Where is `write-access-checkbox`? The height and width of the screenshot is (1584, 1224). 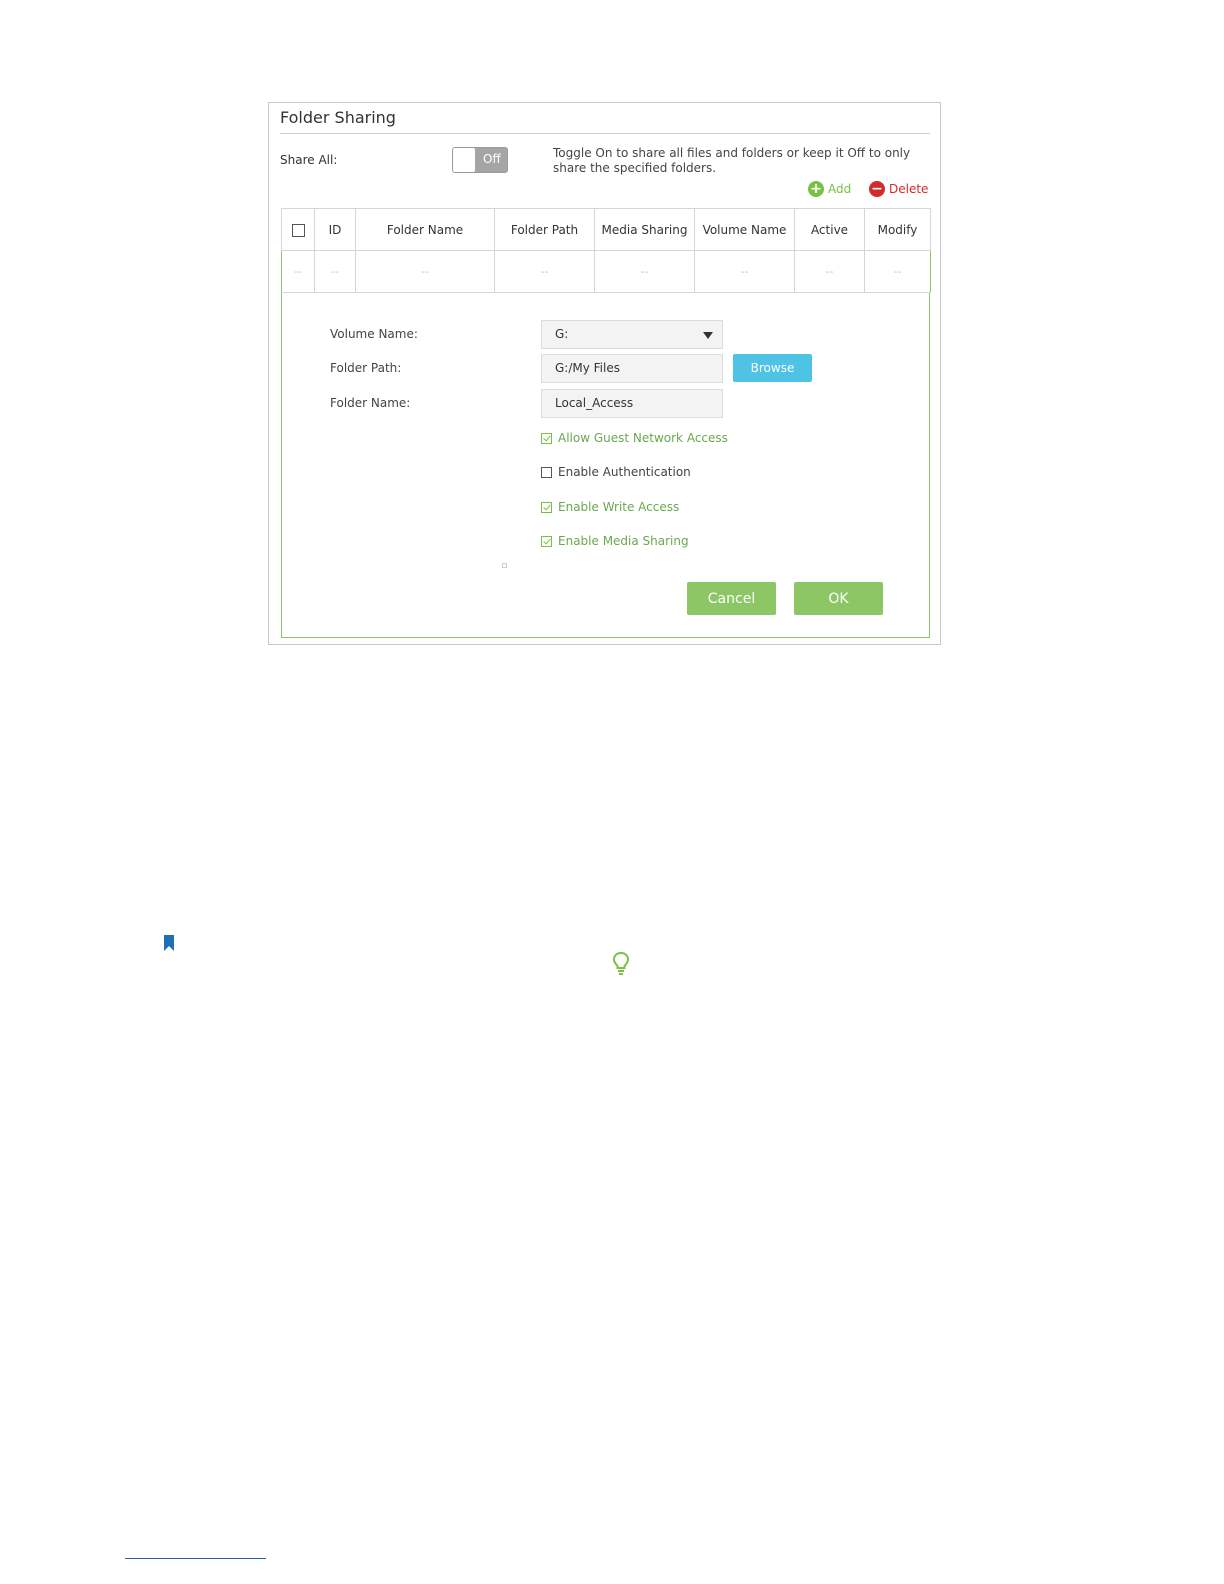
write-access-checkbox is located at coordinates (546, 507).